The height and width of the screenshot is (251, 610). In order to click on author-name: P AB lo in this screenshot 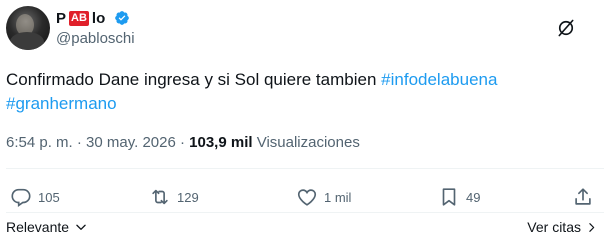, I will do `click(93, 18)`.